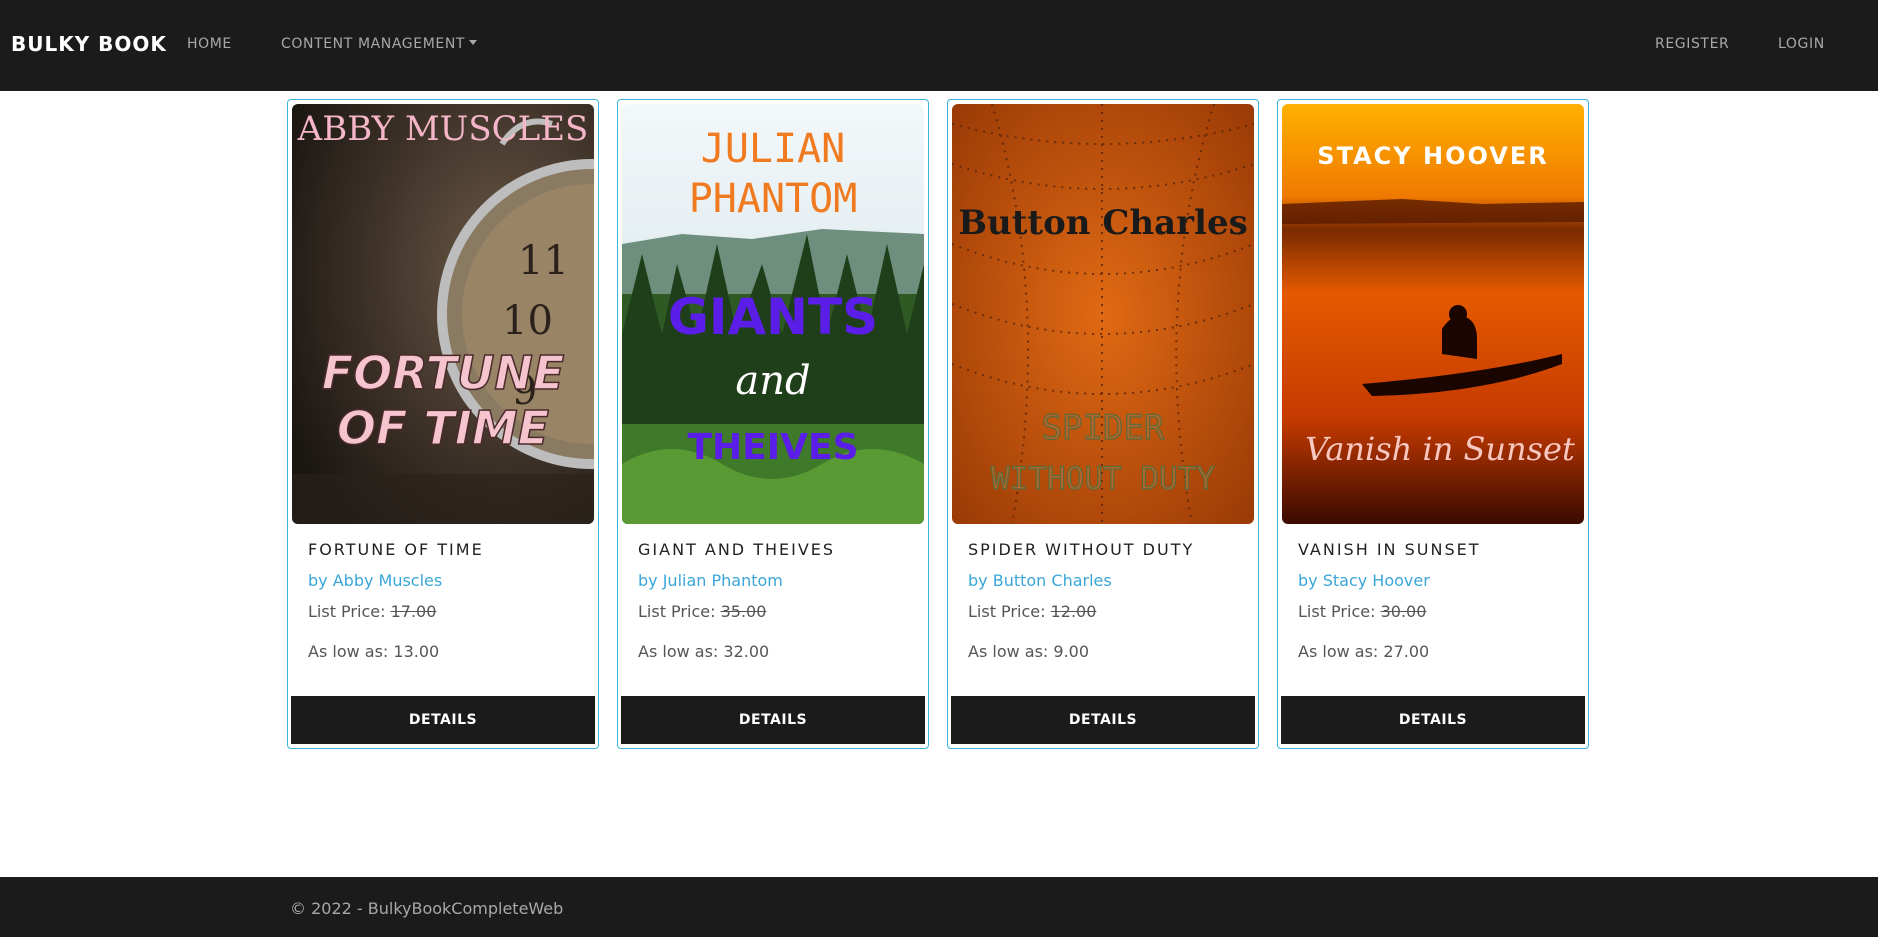 The width and height of the screenshot is (1878, 937). Describe the element at coordinates (772, 381) in the screenshot. I see `cover-title-line2: and` at that location.